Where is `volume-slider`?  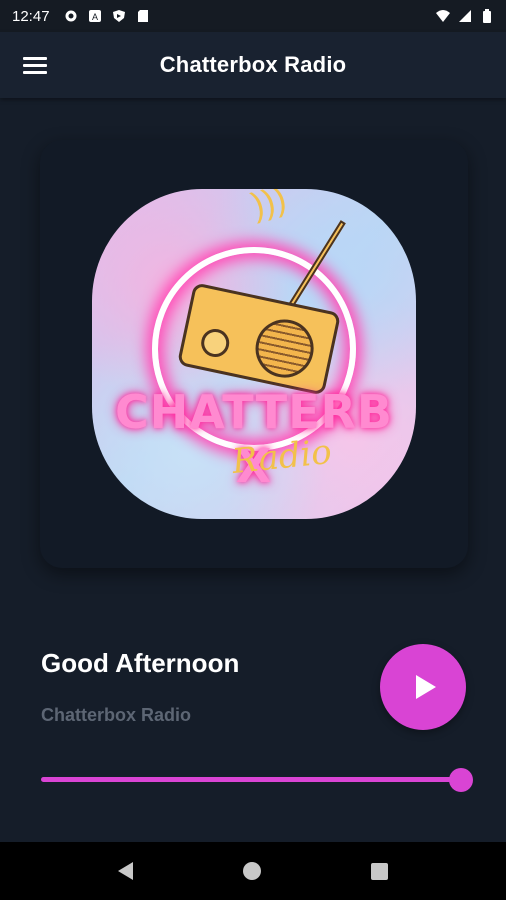
volume-slider is located at coordinates (257, 780).